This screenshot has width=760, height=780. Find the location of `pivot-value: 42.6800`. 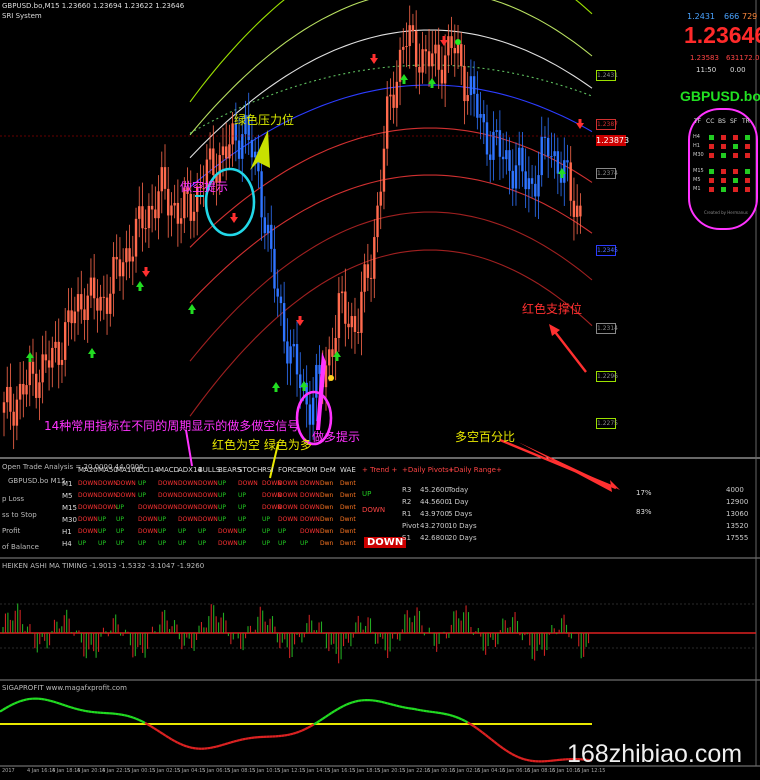

pivot-value: 42.6800 is located at coordinates (434, 538).